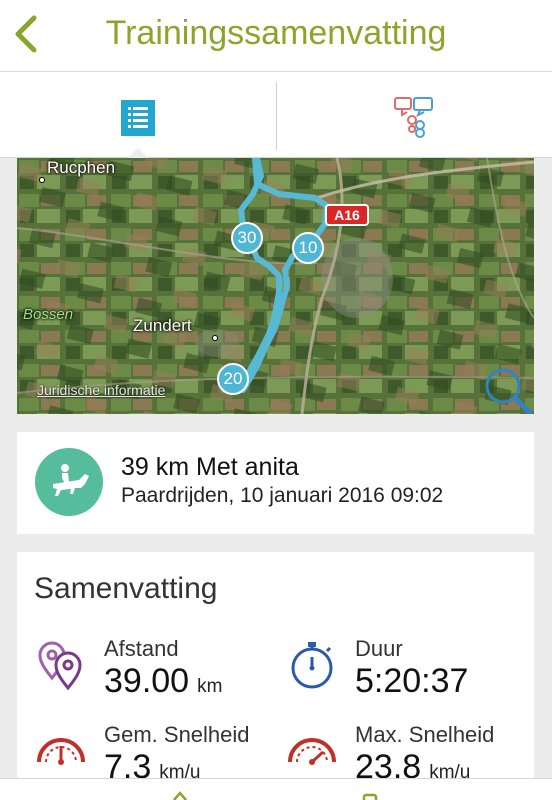 Image resolution: width=552 pixels, height=800 pixels. Describe the element at coordinates (425, 734) in the screenshot. I see `stat-label: Max. Snelheid` at that location.